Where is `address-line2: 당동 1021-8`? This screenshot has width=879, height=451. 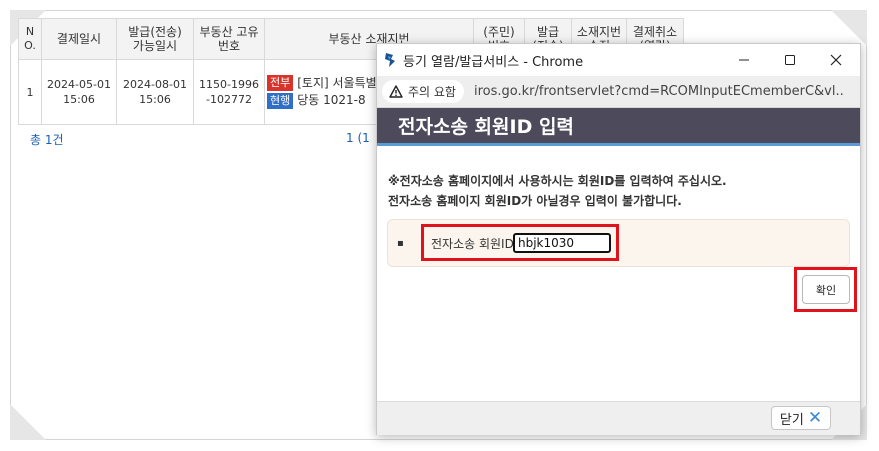 address-line2: 당동 1021-8 is located at coordinates (331, 100).